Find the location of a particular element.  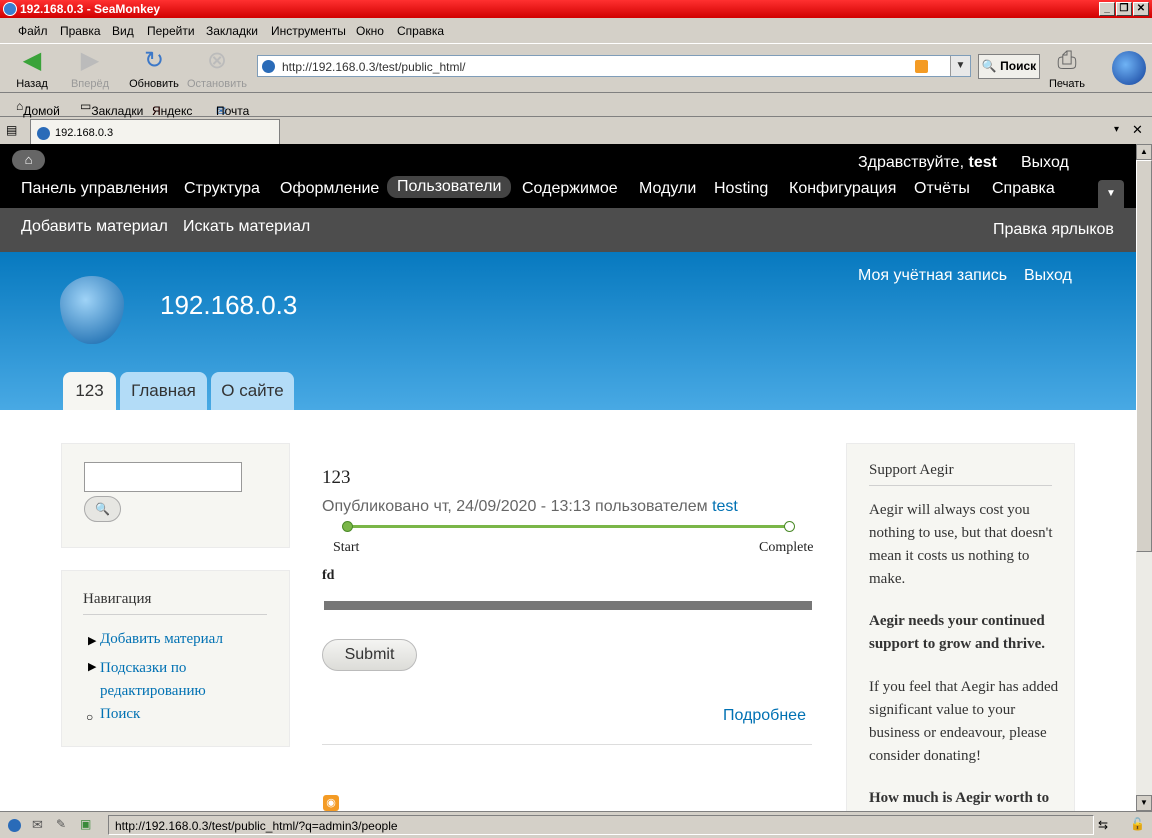

bookmark-folder: ▭ Закладки is located at coordinates (111, 108).